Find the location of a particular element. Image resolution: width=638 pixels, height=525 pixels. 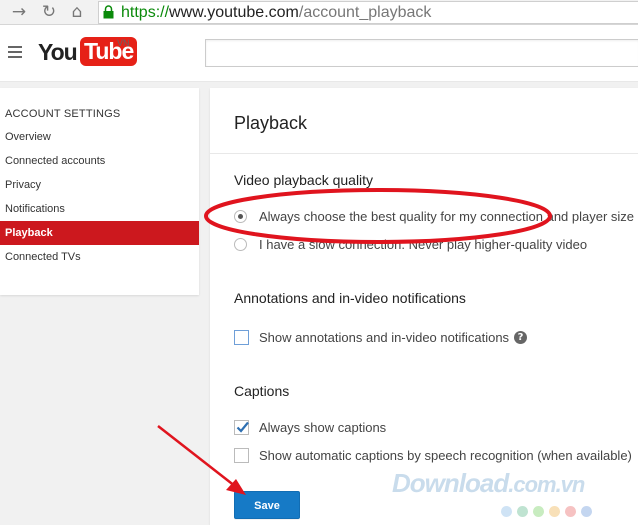

quality-best-radio is located at coordinates (240, 216).